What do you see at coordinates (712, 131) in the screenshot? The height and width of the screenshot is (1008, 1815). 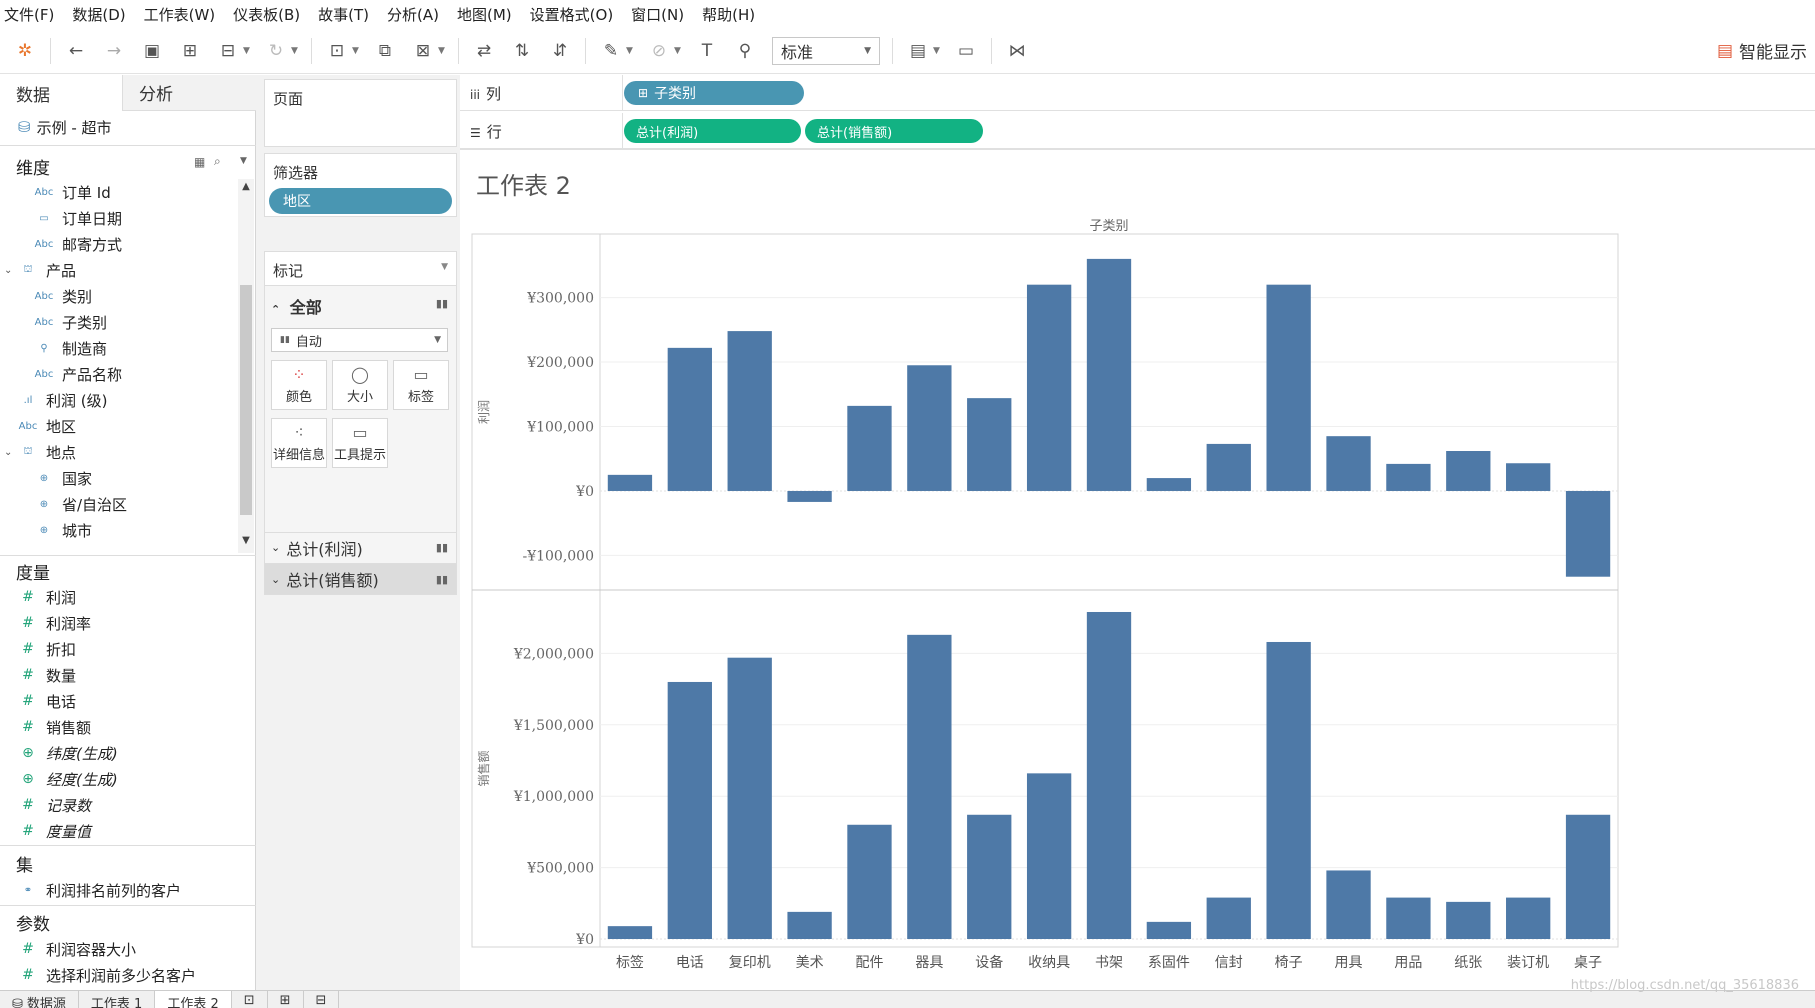 I see `rows-pill-profit: 总计(利润)` at bounding box center [712, 131].